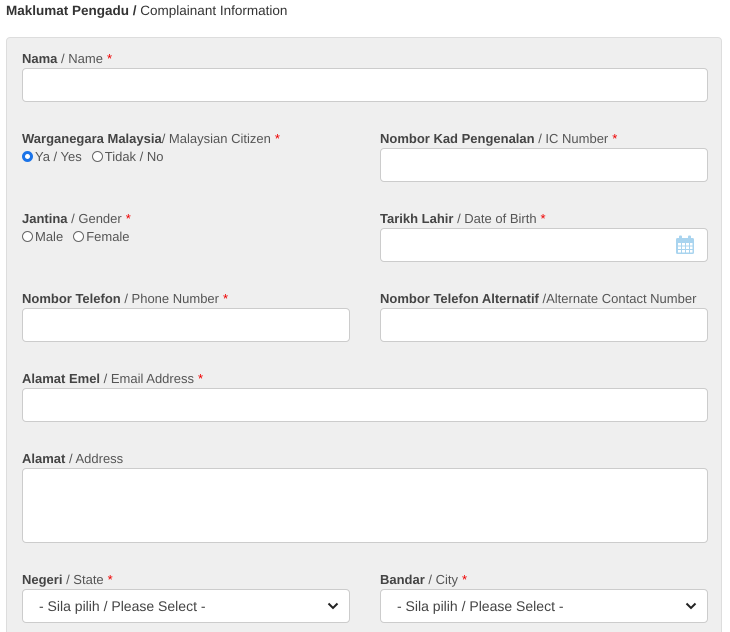 This screenshot has height=632, width=730. I want to click on radio-label: Male, so click(49, 236).